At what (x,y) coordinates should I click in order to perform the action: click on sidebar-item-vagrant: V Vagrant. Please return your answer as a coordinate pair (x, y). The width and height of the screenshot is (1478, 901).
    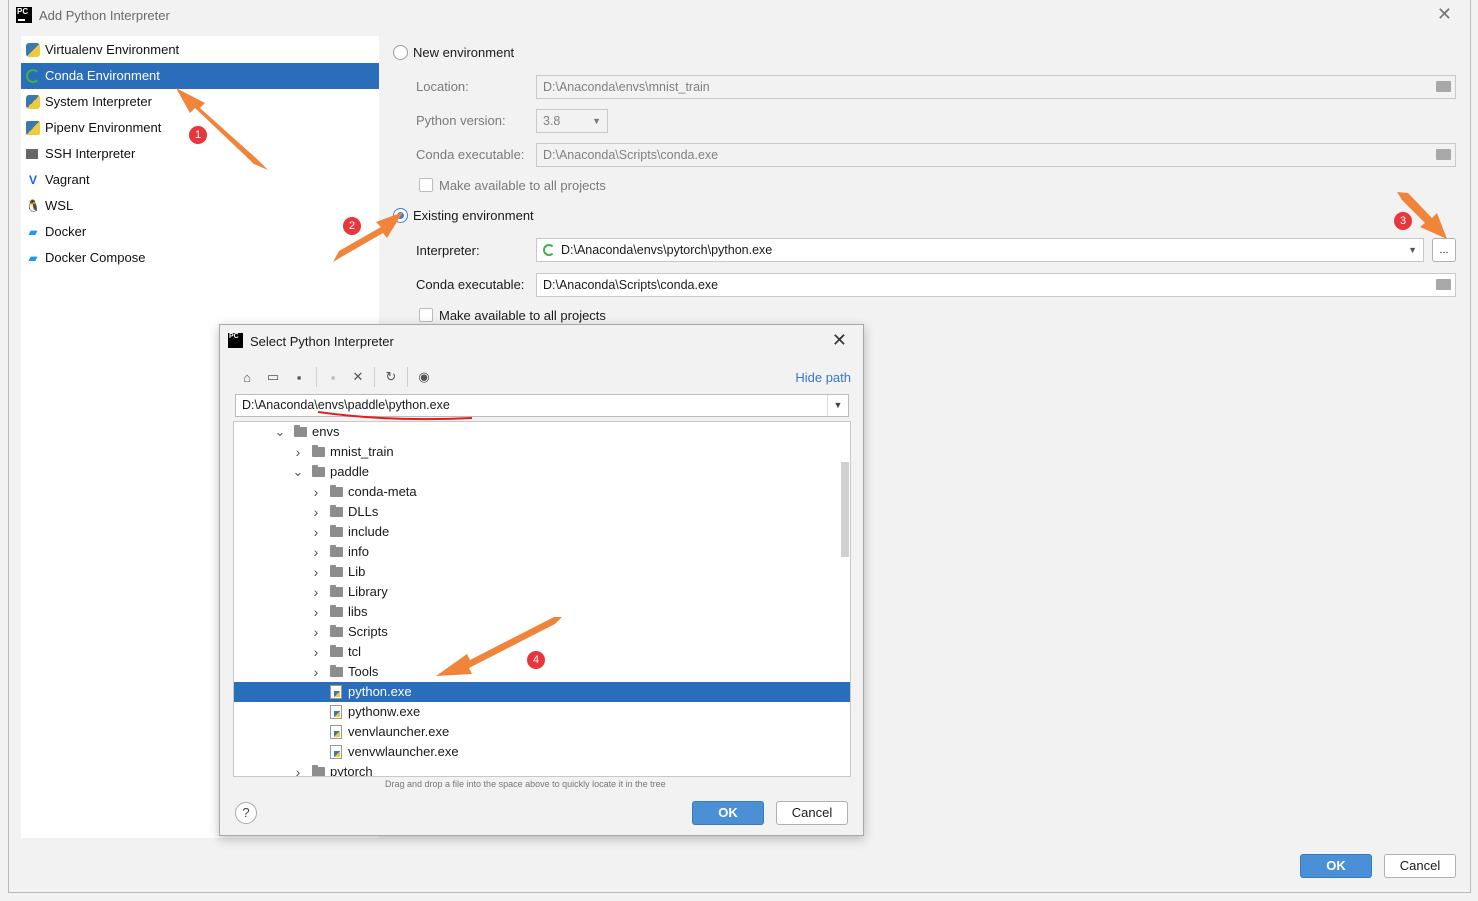
    Looking at the image, I should click on (200, 180).